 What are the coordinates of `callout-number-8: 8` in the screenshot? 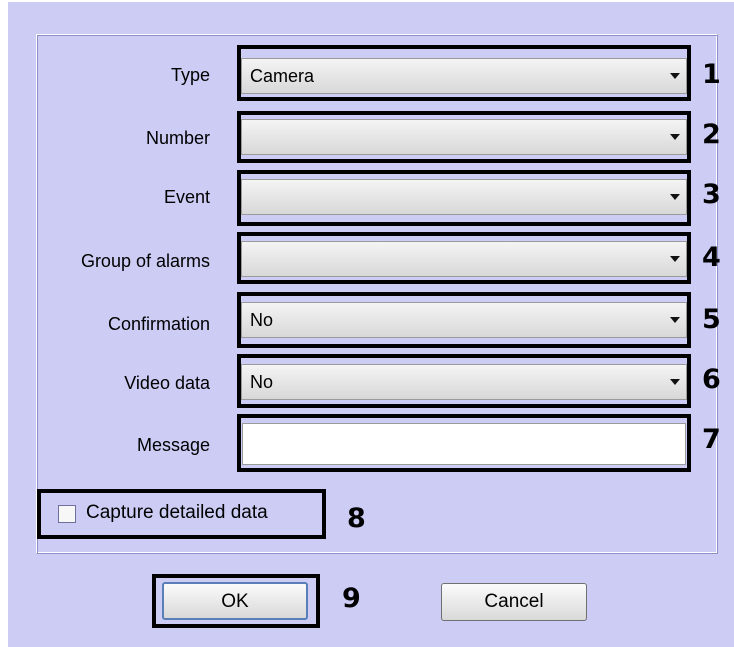 It's located at (356, 518).